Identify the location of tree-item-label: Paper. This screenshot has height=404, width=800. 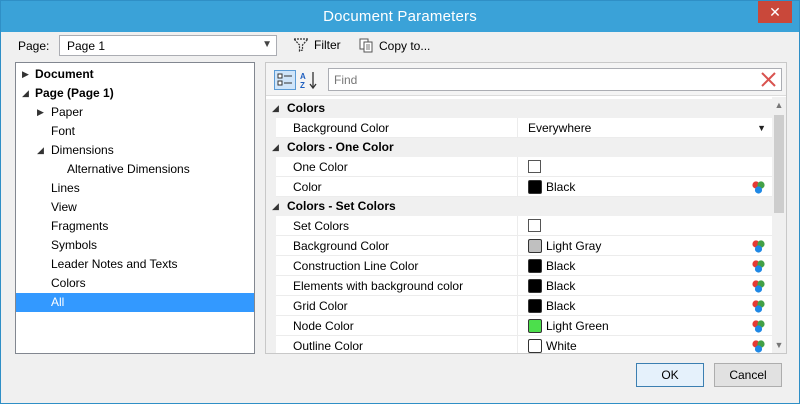
(67, 112).